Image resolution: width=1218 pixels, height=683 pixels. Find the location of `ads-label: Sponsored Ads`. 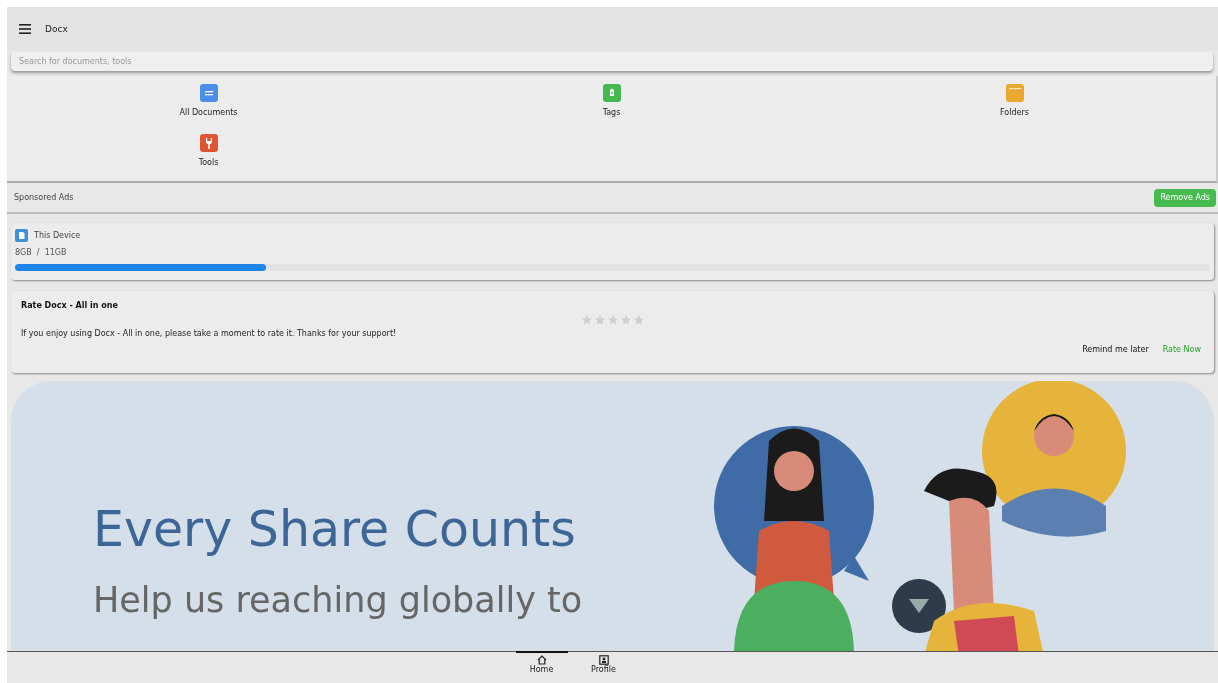

ads-label: Sponsored Ads is located at coordinates (44, 197).